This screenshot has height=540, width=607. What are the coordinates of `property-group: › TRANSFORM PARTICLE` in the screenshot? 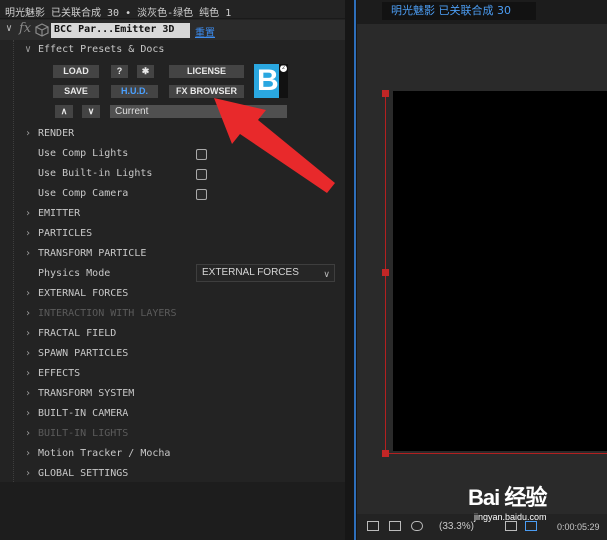 It's located at (172, 254).